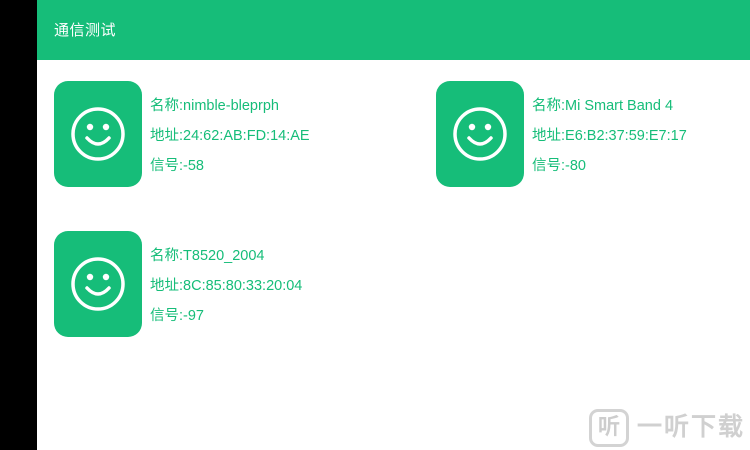  I want to click on watermark-text: 一听下载, so click(691, 426).